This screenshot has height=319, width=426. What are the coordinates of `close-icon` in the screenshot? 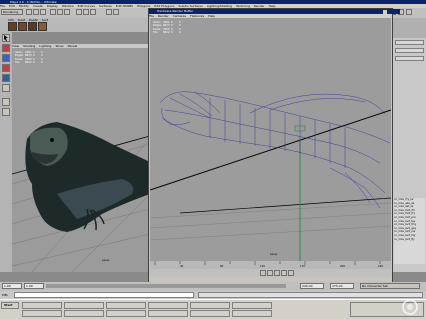 It's located at (385, 11).